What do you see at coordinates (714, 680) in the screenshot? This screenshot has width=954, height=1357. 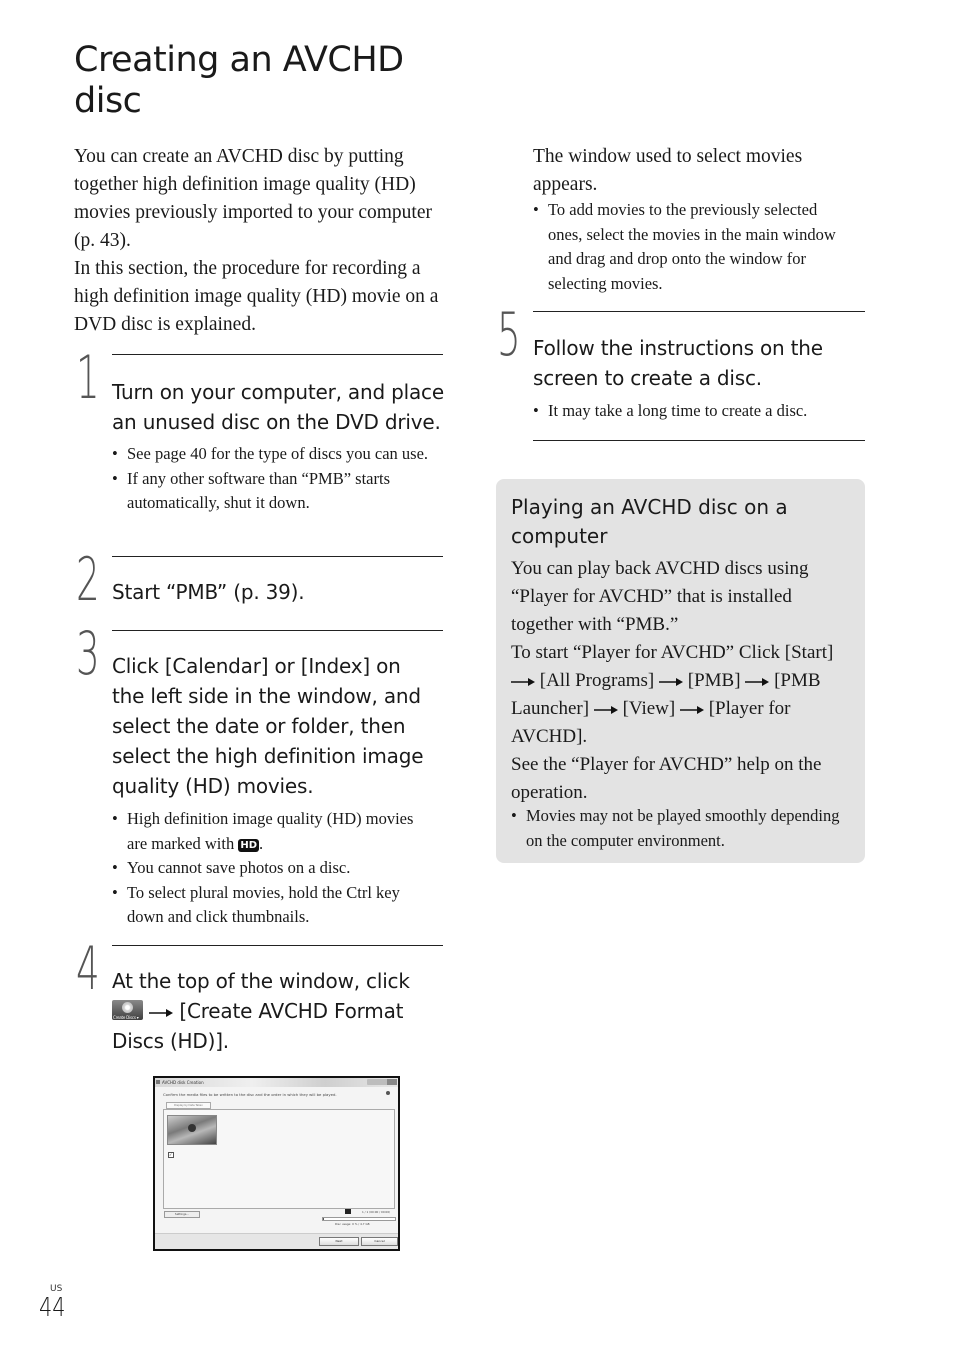 I see `menu-path-item: [PMB]` at bounding box center [714, 680].